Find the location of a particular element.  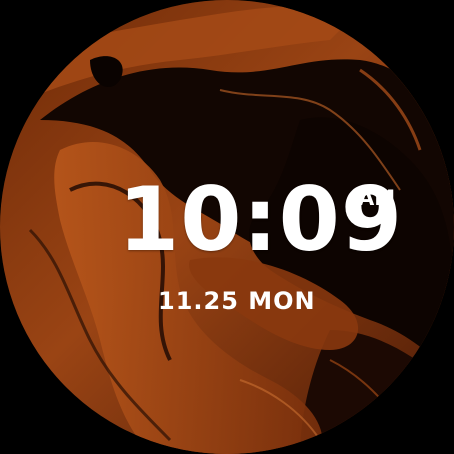

date-display: 11.25 MON is located at coordinates (237, 301).